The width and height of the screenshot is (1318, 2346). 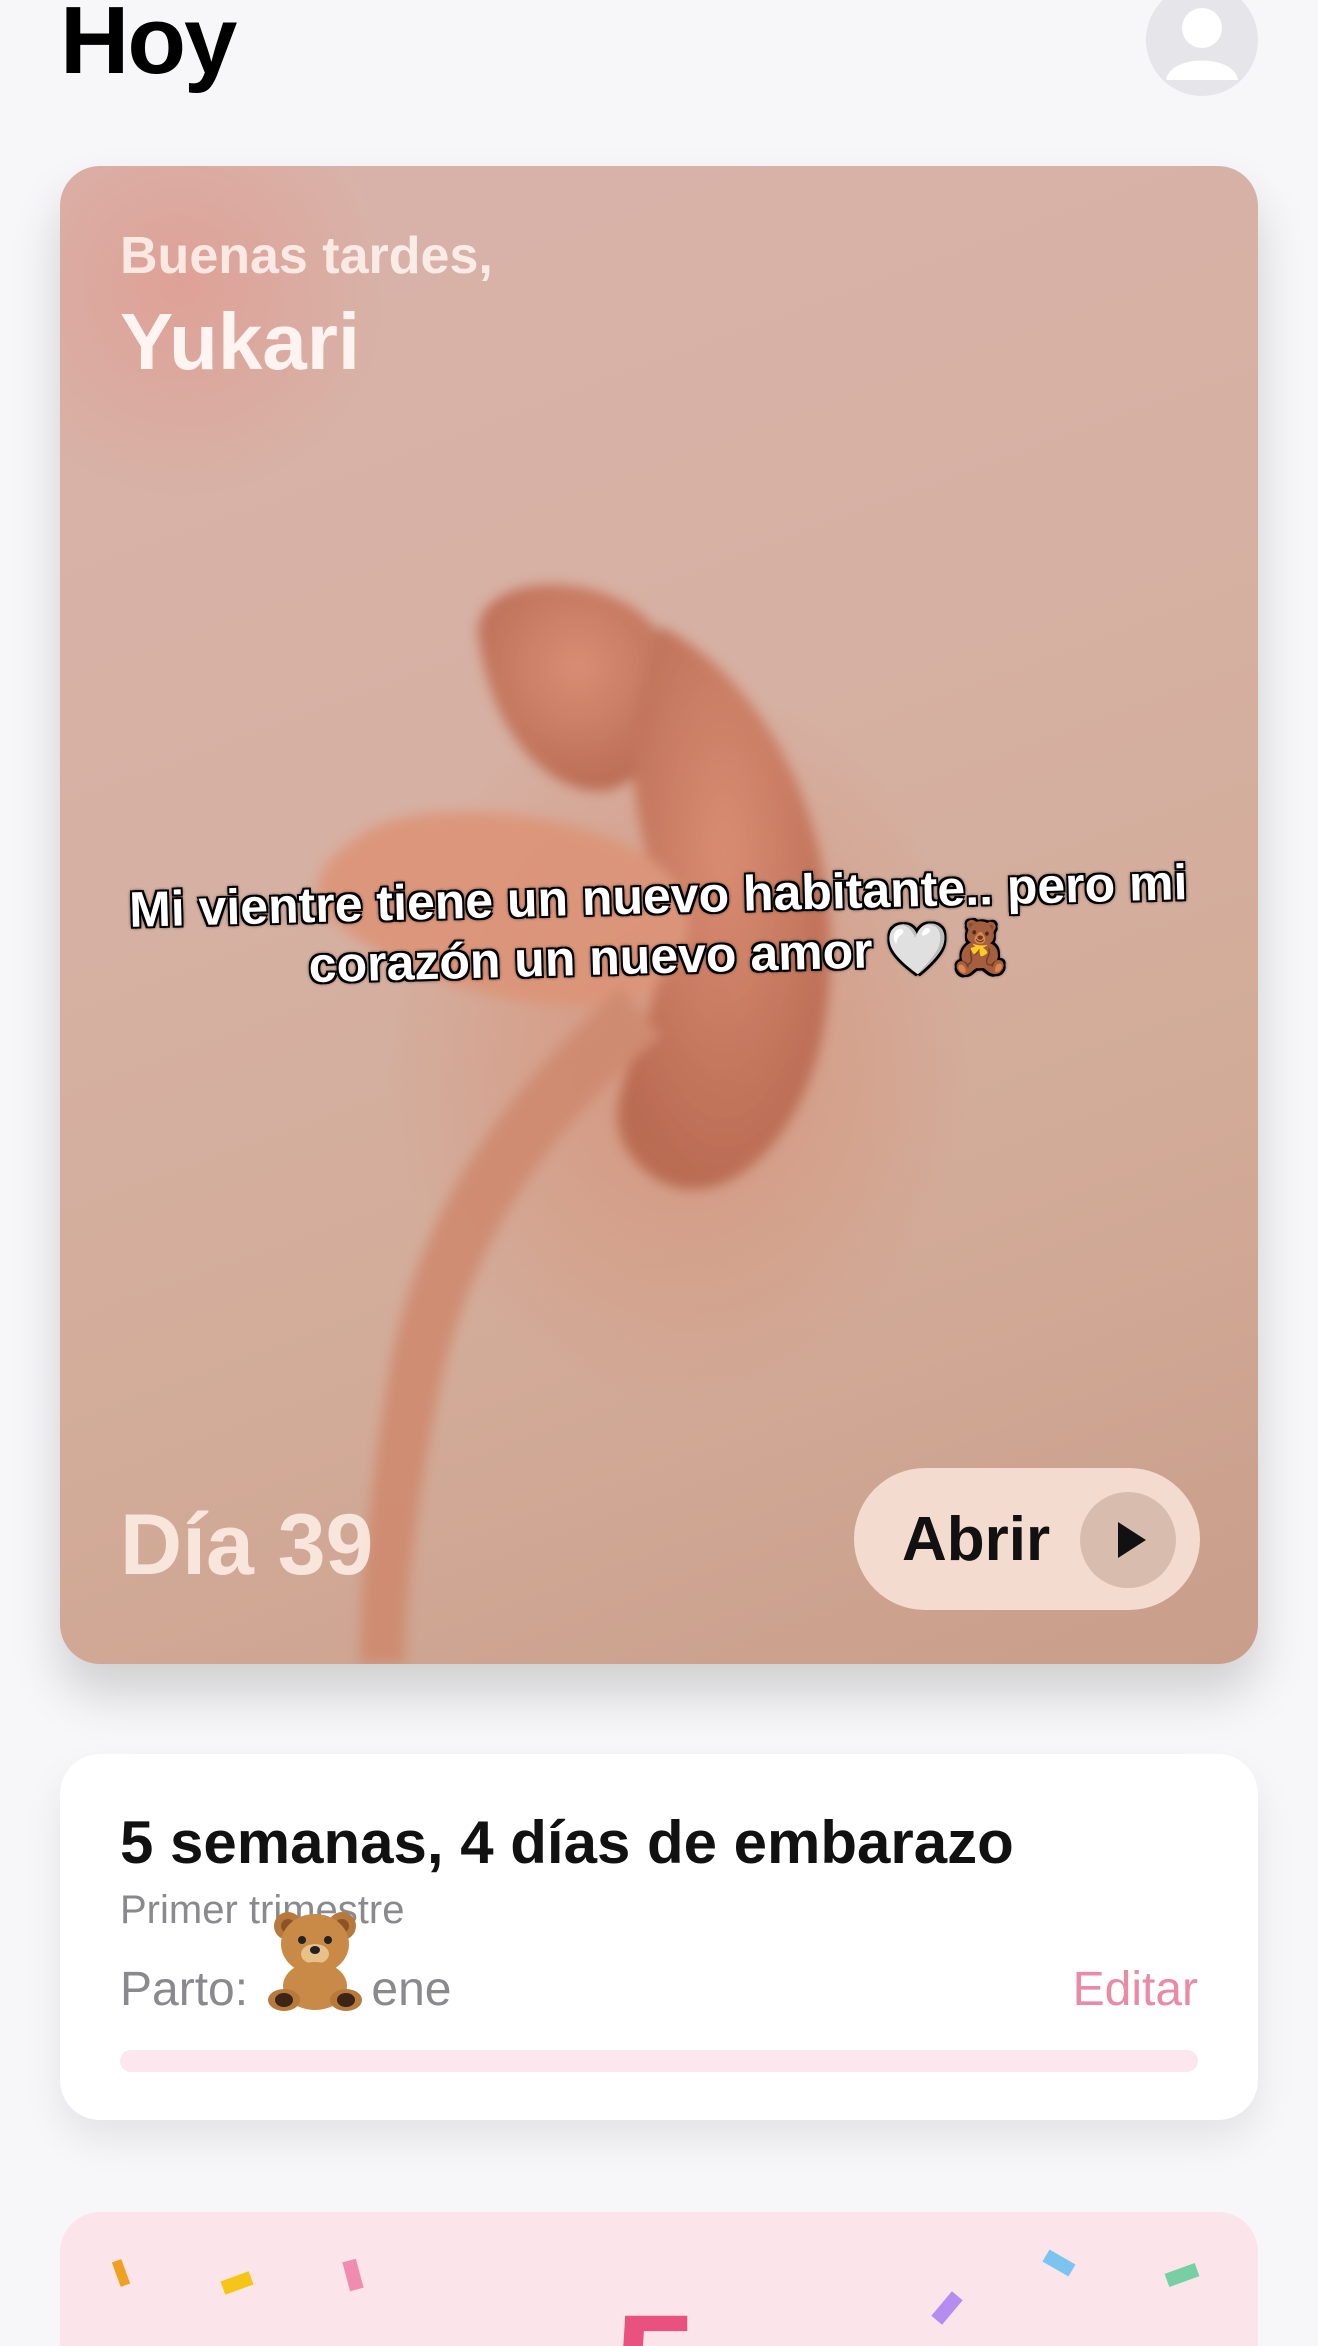 What do you see at coordinates (1135, 1989) in the screenshot?
I see `edit-button: Editar` at bounding box center [1135, 1989].